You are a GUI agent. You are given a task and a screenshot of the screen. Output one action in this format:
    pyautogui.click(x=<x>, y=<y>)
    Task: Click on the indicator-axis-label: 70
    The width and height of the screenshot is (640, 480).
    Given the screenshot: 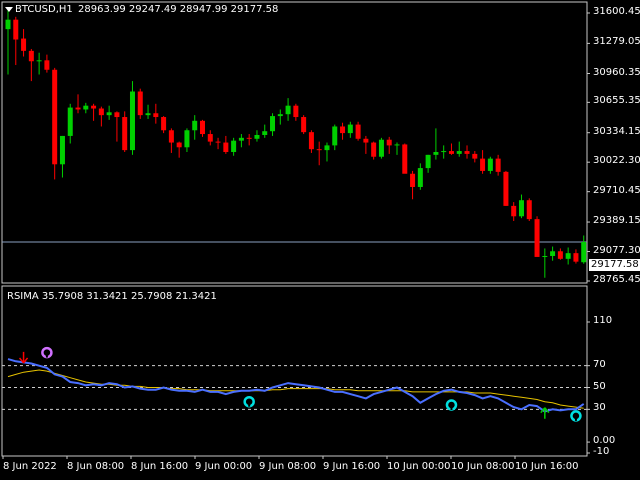 What is the action you would take?
    pyautogui.click(x=599, y=364)
    